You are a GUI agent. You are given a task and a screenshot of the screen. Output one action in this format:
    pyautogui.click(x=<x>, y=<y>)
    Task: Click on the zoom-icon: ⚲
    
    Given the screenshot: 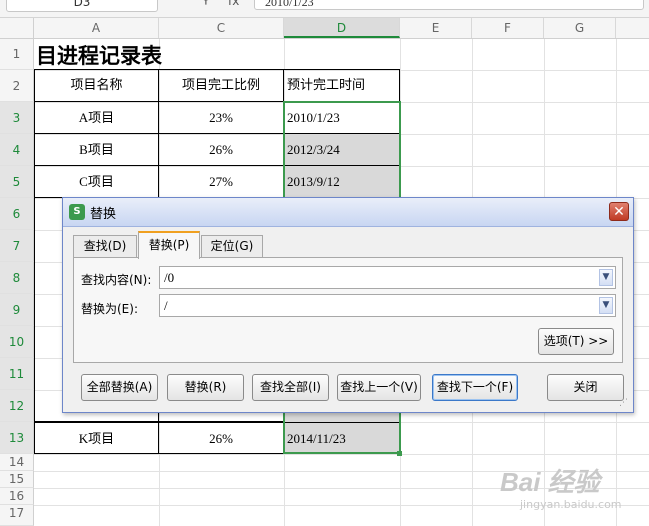 What is the action you would take?
    pyautogui.click(x=212, y=4)
    